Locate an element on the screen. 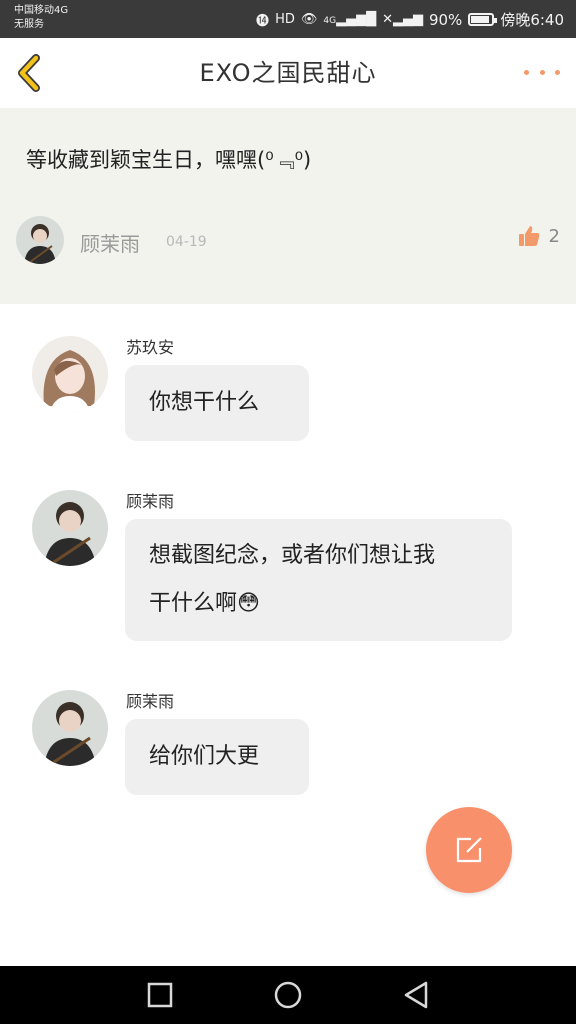  message-text-line: 想截图纪念，或者你们想让我 is located at coordinates (292, 555).